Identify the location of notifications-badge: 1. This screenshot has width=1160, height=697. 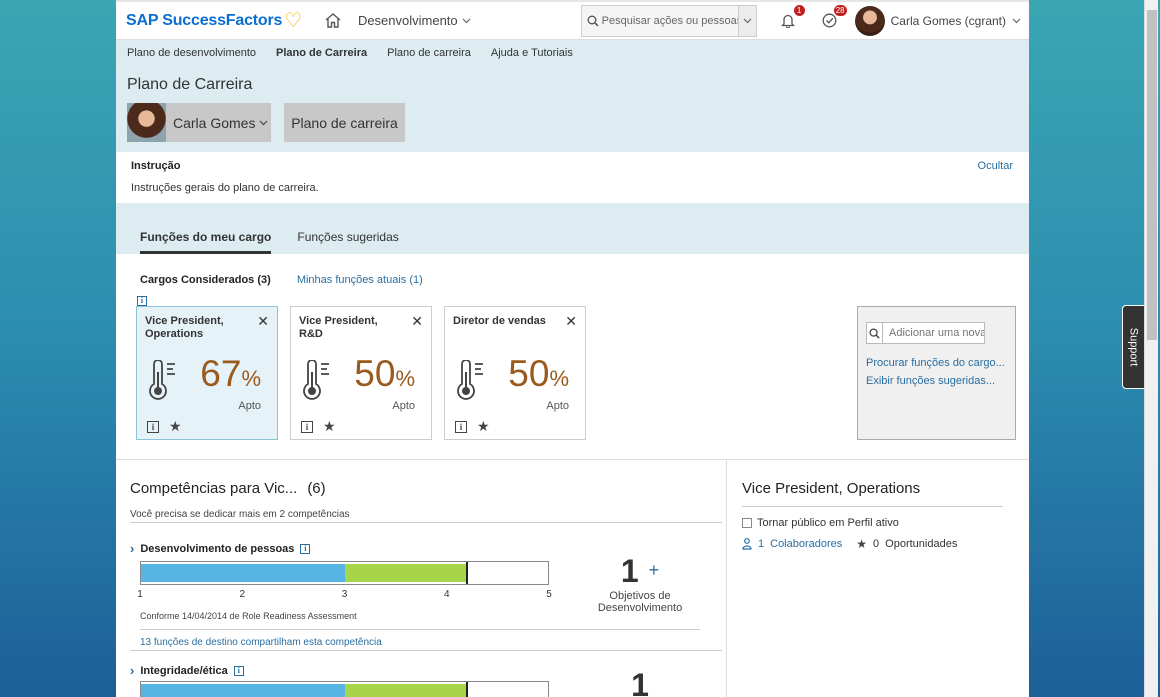
(799, 10).